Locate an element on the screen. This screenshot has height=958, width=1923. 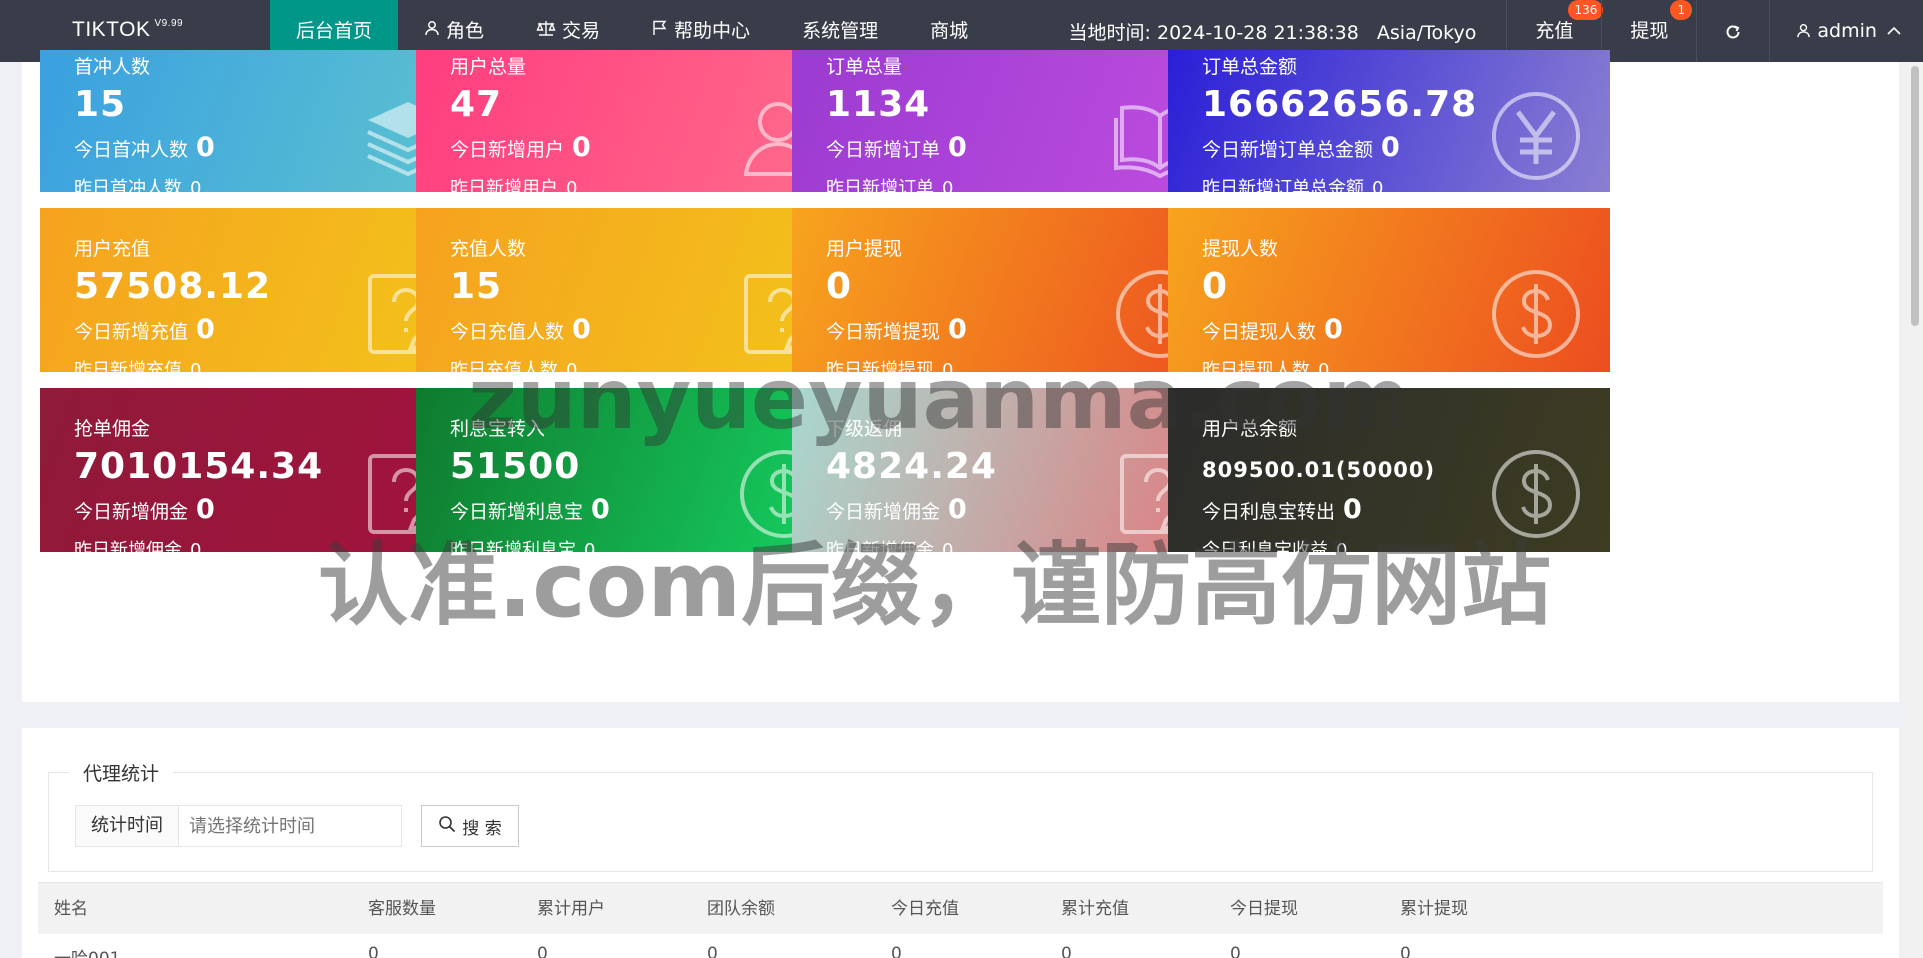
stat-card-title: 用户充值 is located at coordinates (112, 249).